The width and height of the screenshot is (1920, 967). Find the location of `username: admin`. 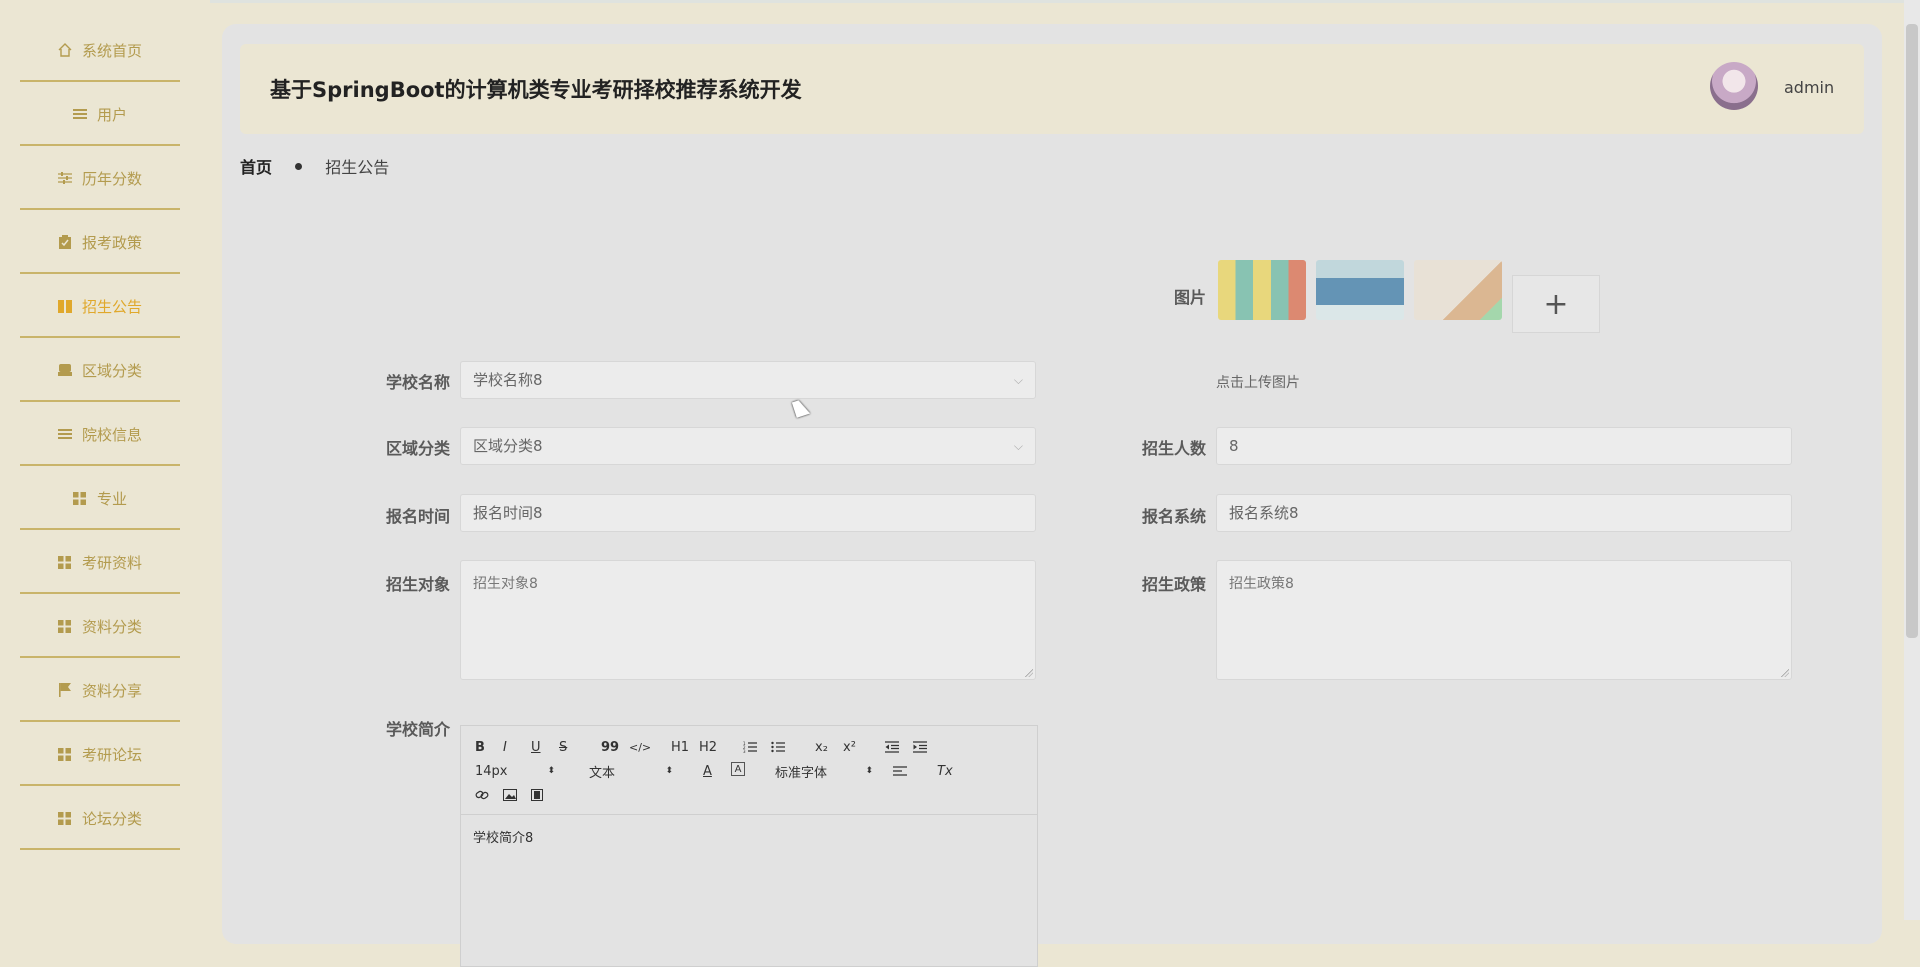

username: admin is located at coordinates (1809, 87).